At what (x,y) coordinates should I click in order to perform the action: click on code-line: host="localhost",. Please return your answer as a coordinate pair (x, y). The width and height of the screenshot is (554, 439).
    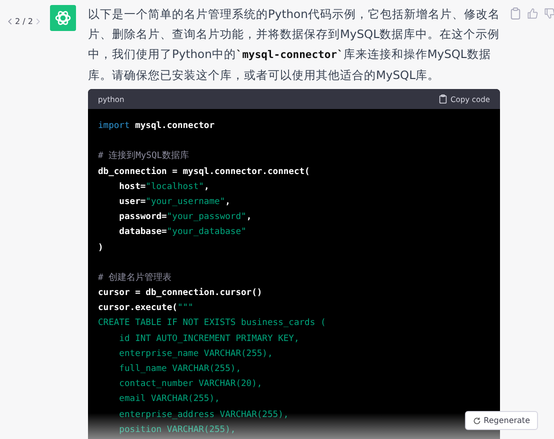
    Looking at the image, I should click on (164, 187).